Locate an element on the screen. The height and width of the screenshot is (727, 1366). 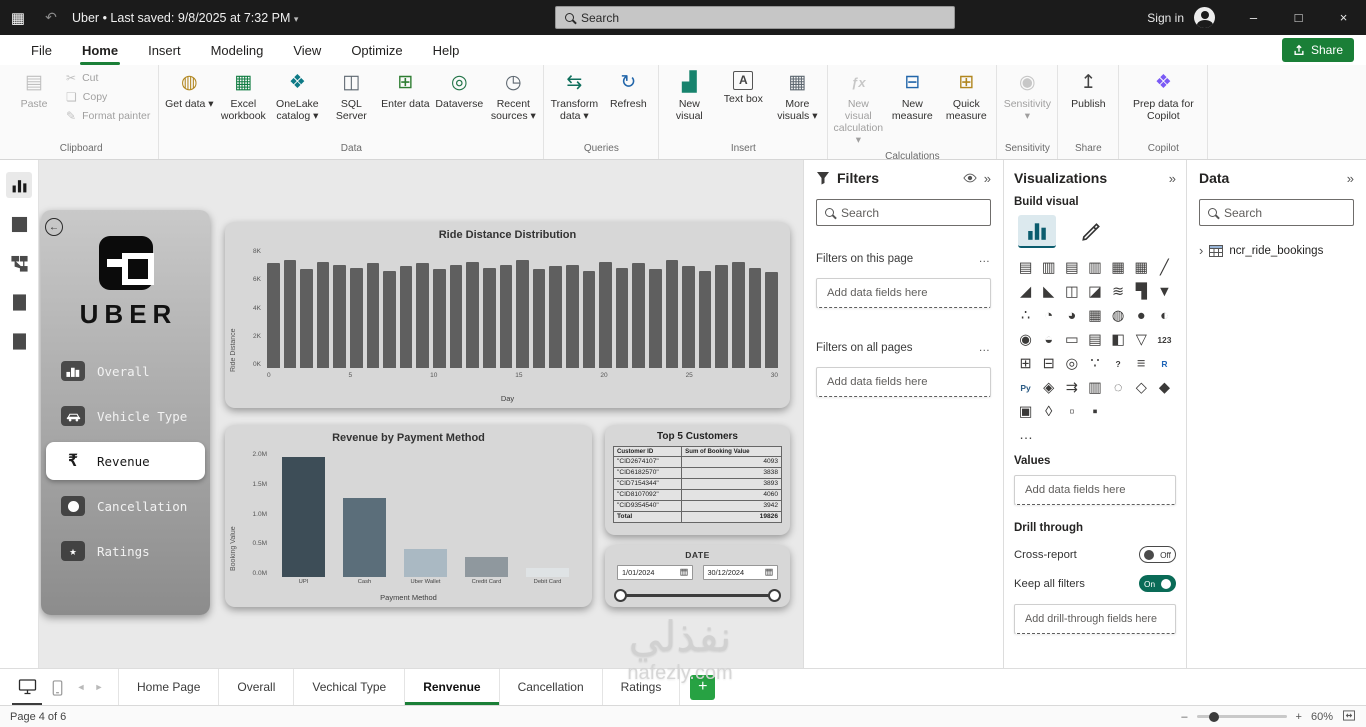
menu-tab-view: View is located at coordinates (307, 50).